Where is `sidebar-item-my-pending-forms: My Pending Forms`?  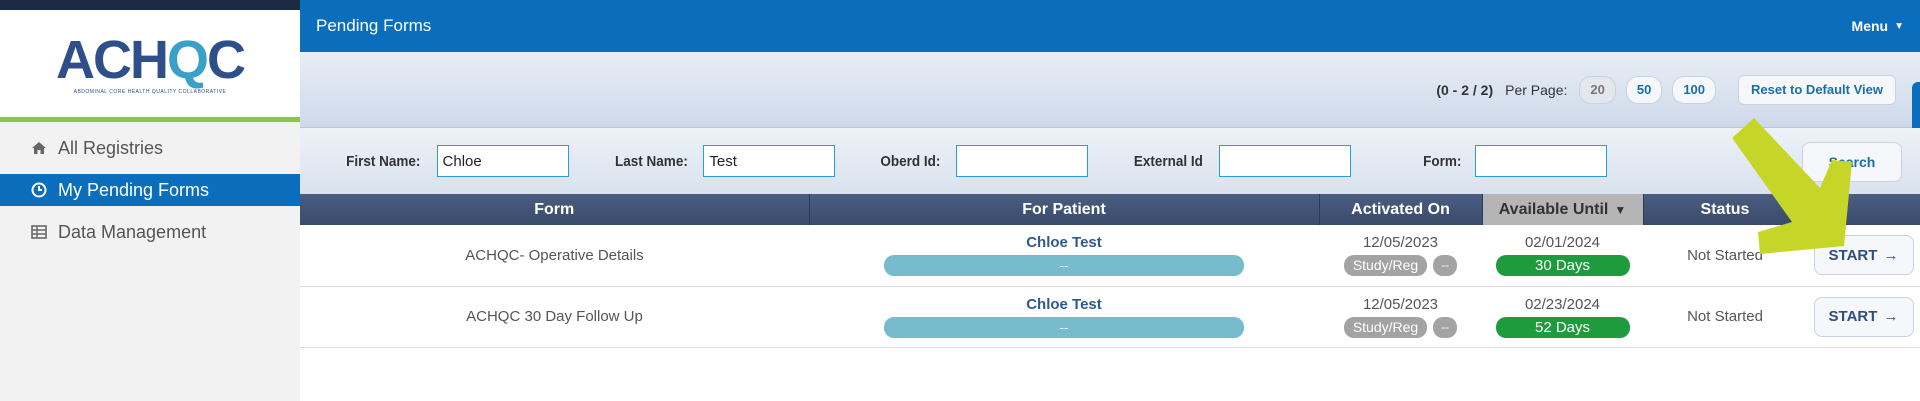
sidebar-item-my-pending-forms: My Pending Forms is located at coordinates (150, 190).